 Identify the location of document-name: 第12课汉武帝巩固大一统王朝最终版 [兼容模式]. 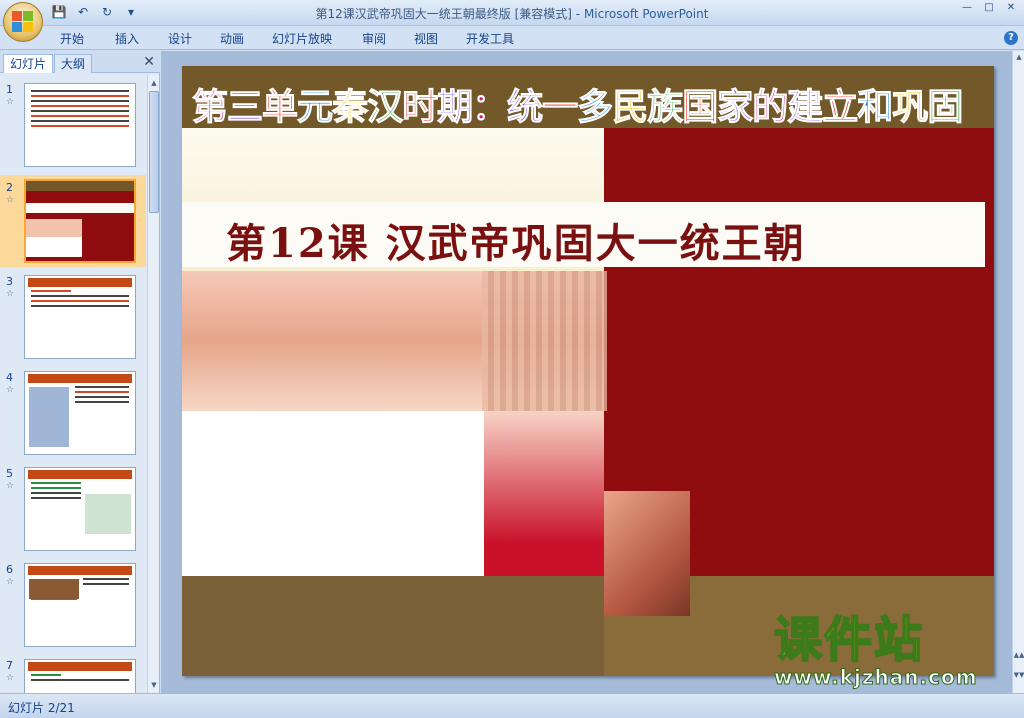
(443, 14).